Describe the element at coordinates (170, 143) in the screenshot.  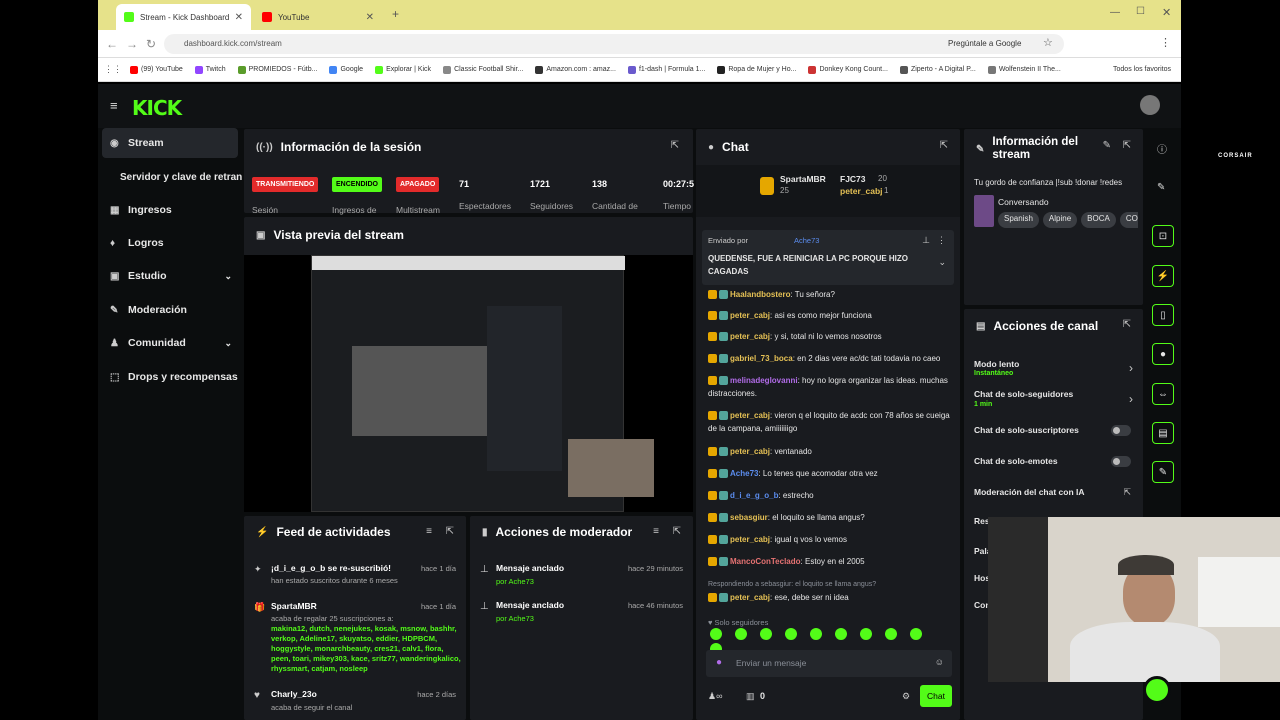
I see `sidebar-item-stream: ◉ Stream` at that location.